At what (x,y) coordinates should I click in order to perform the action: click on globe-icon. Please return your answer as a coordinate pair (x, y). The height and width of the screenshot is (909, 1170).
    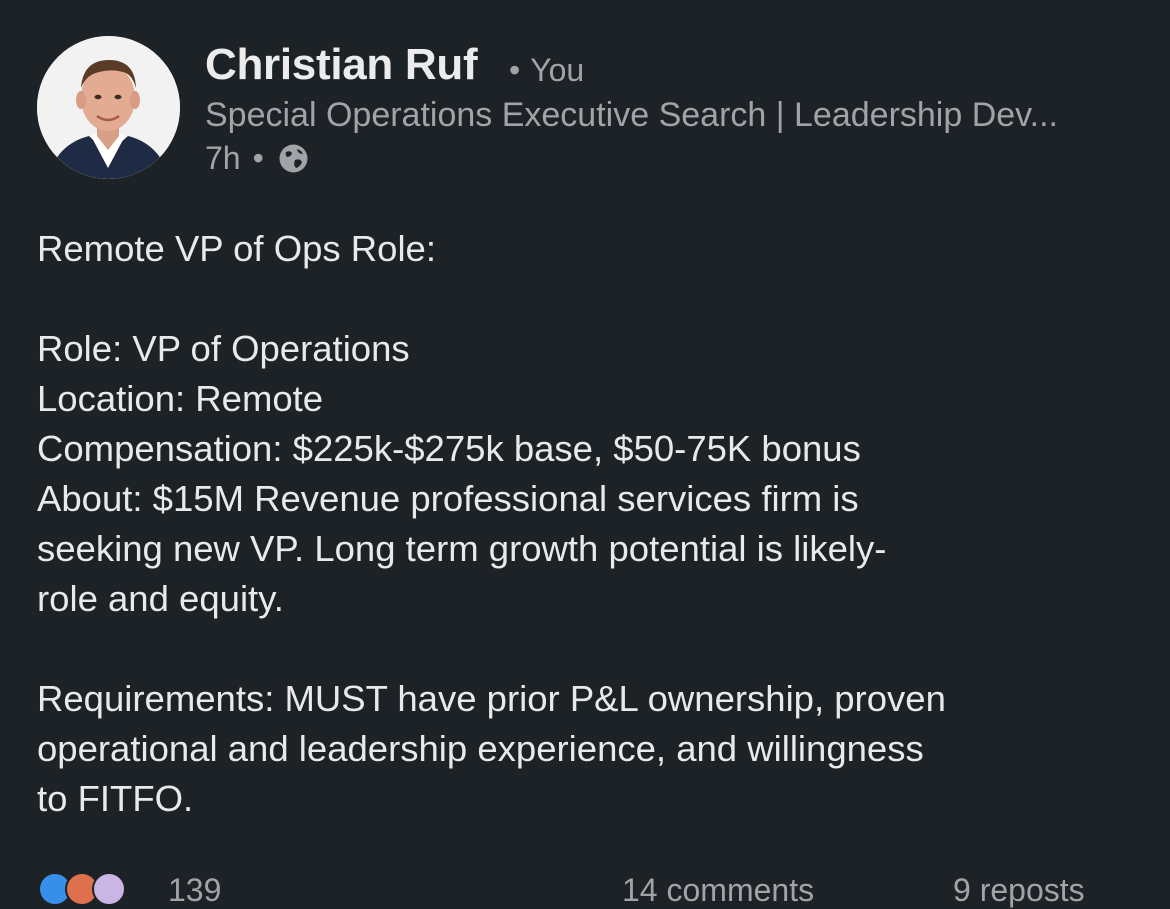
    Looking at the image, I should click on (293, 158).